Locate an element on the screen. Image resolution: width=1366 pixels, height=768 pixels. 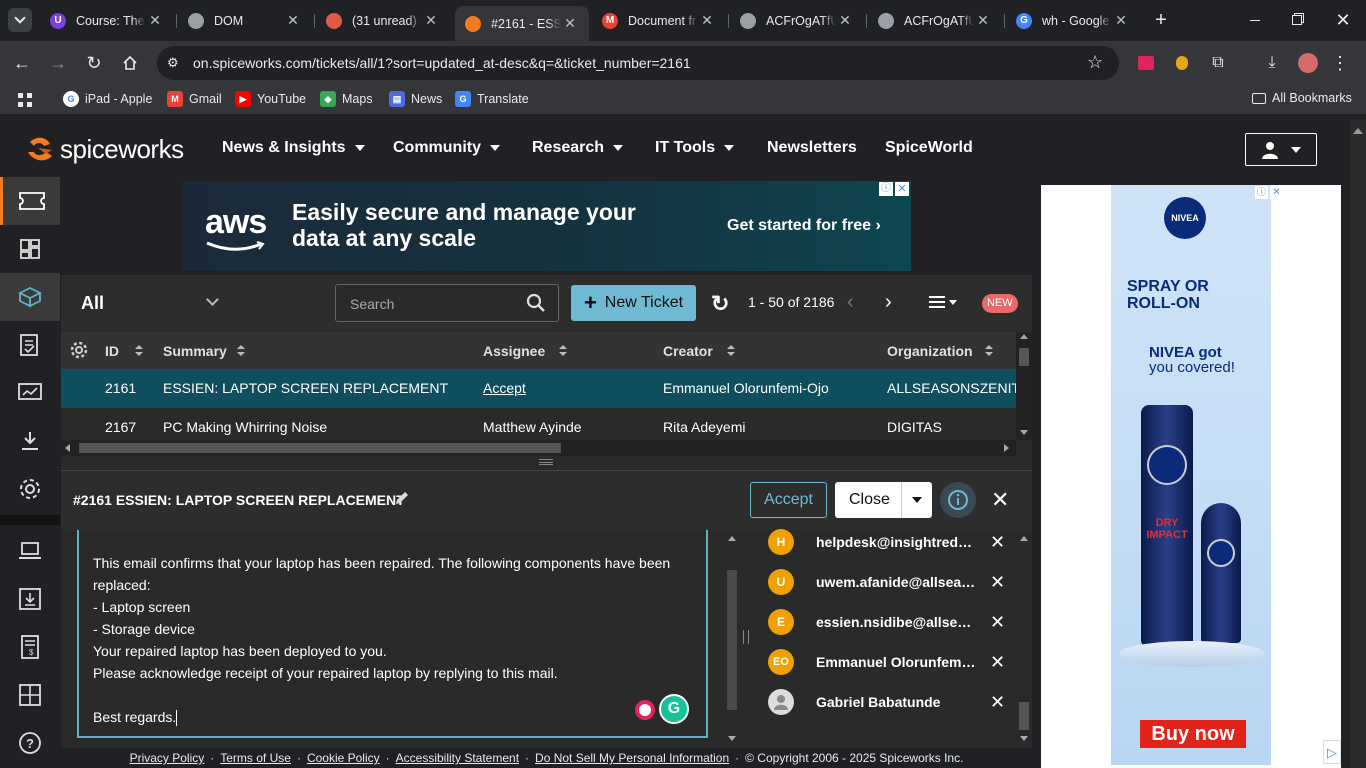
info-button is located at coordinates (958, 500).